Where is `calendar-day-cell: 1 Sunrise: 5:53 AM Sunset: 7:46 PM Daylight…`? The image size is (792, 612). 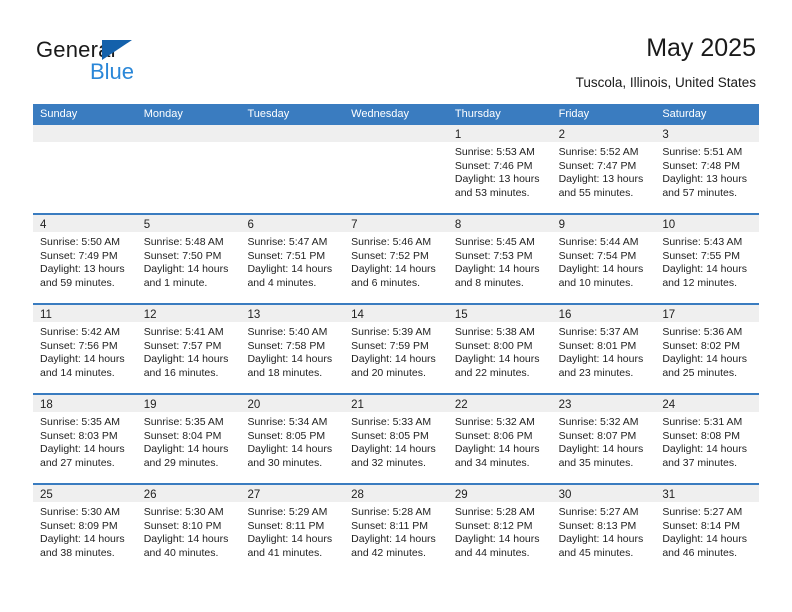
calendar-day-cell: 1 Sunrise: 5:53 AM Sunset: 7:46 PM Daylight… is located at coordinates (499, 169).